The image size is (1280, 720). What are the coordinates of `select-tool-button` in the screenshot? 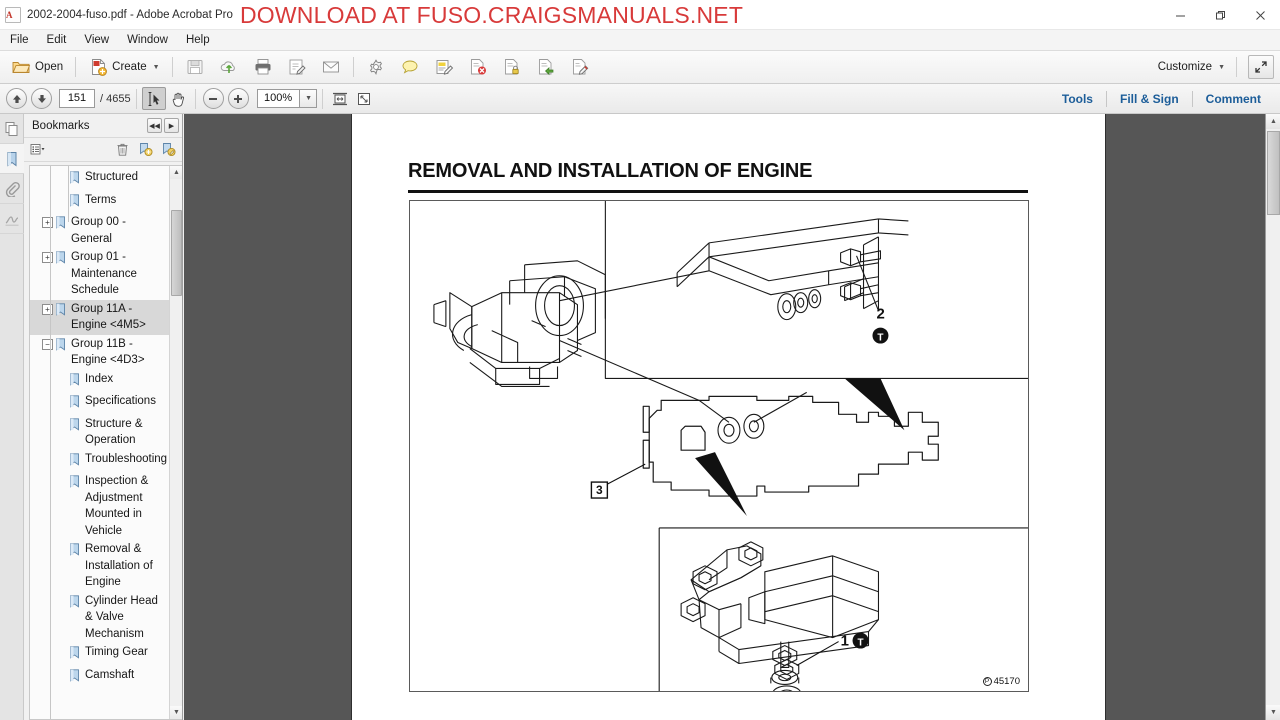 It's located at (153, 98).